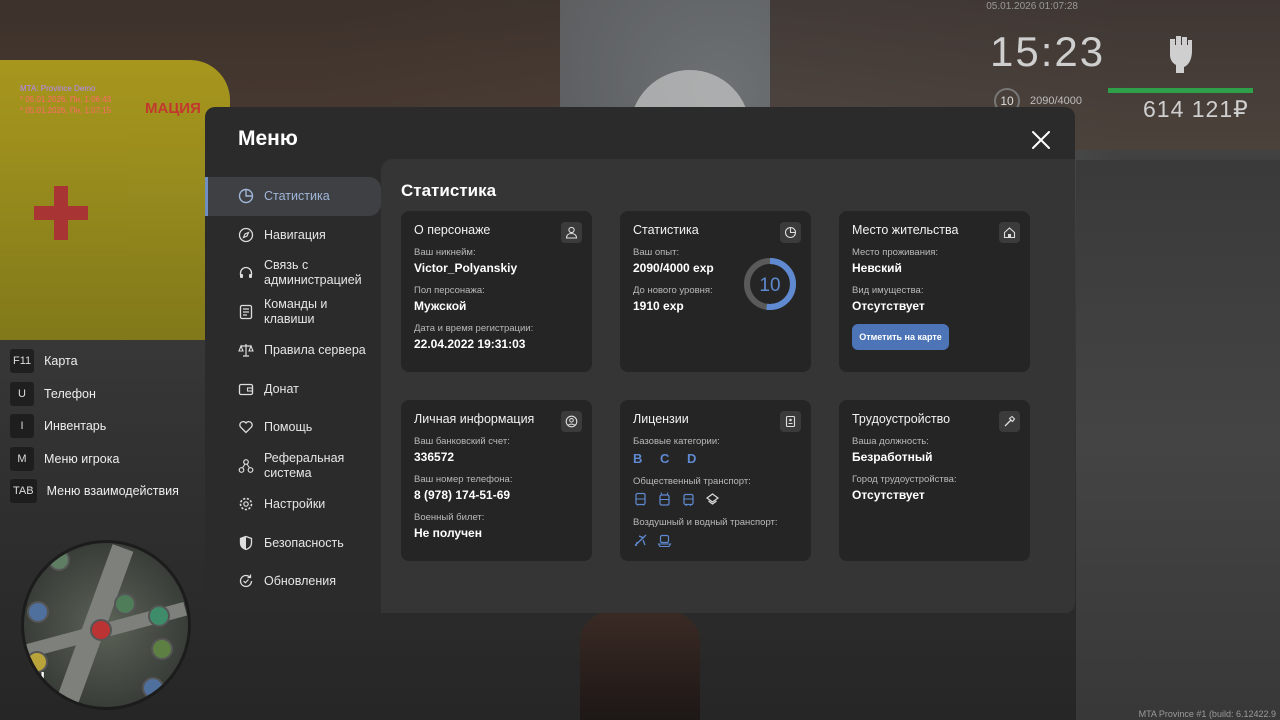  Describe the element at coordinates (22, 361) in the screenshot. I see `hotkey-key: F11` at that location.